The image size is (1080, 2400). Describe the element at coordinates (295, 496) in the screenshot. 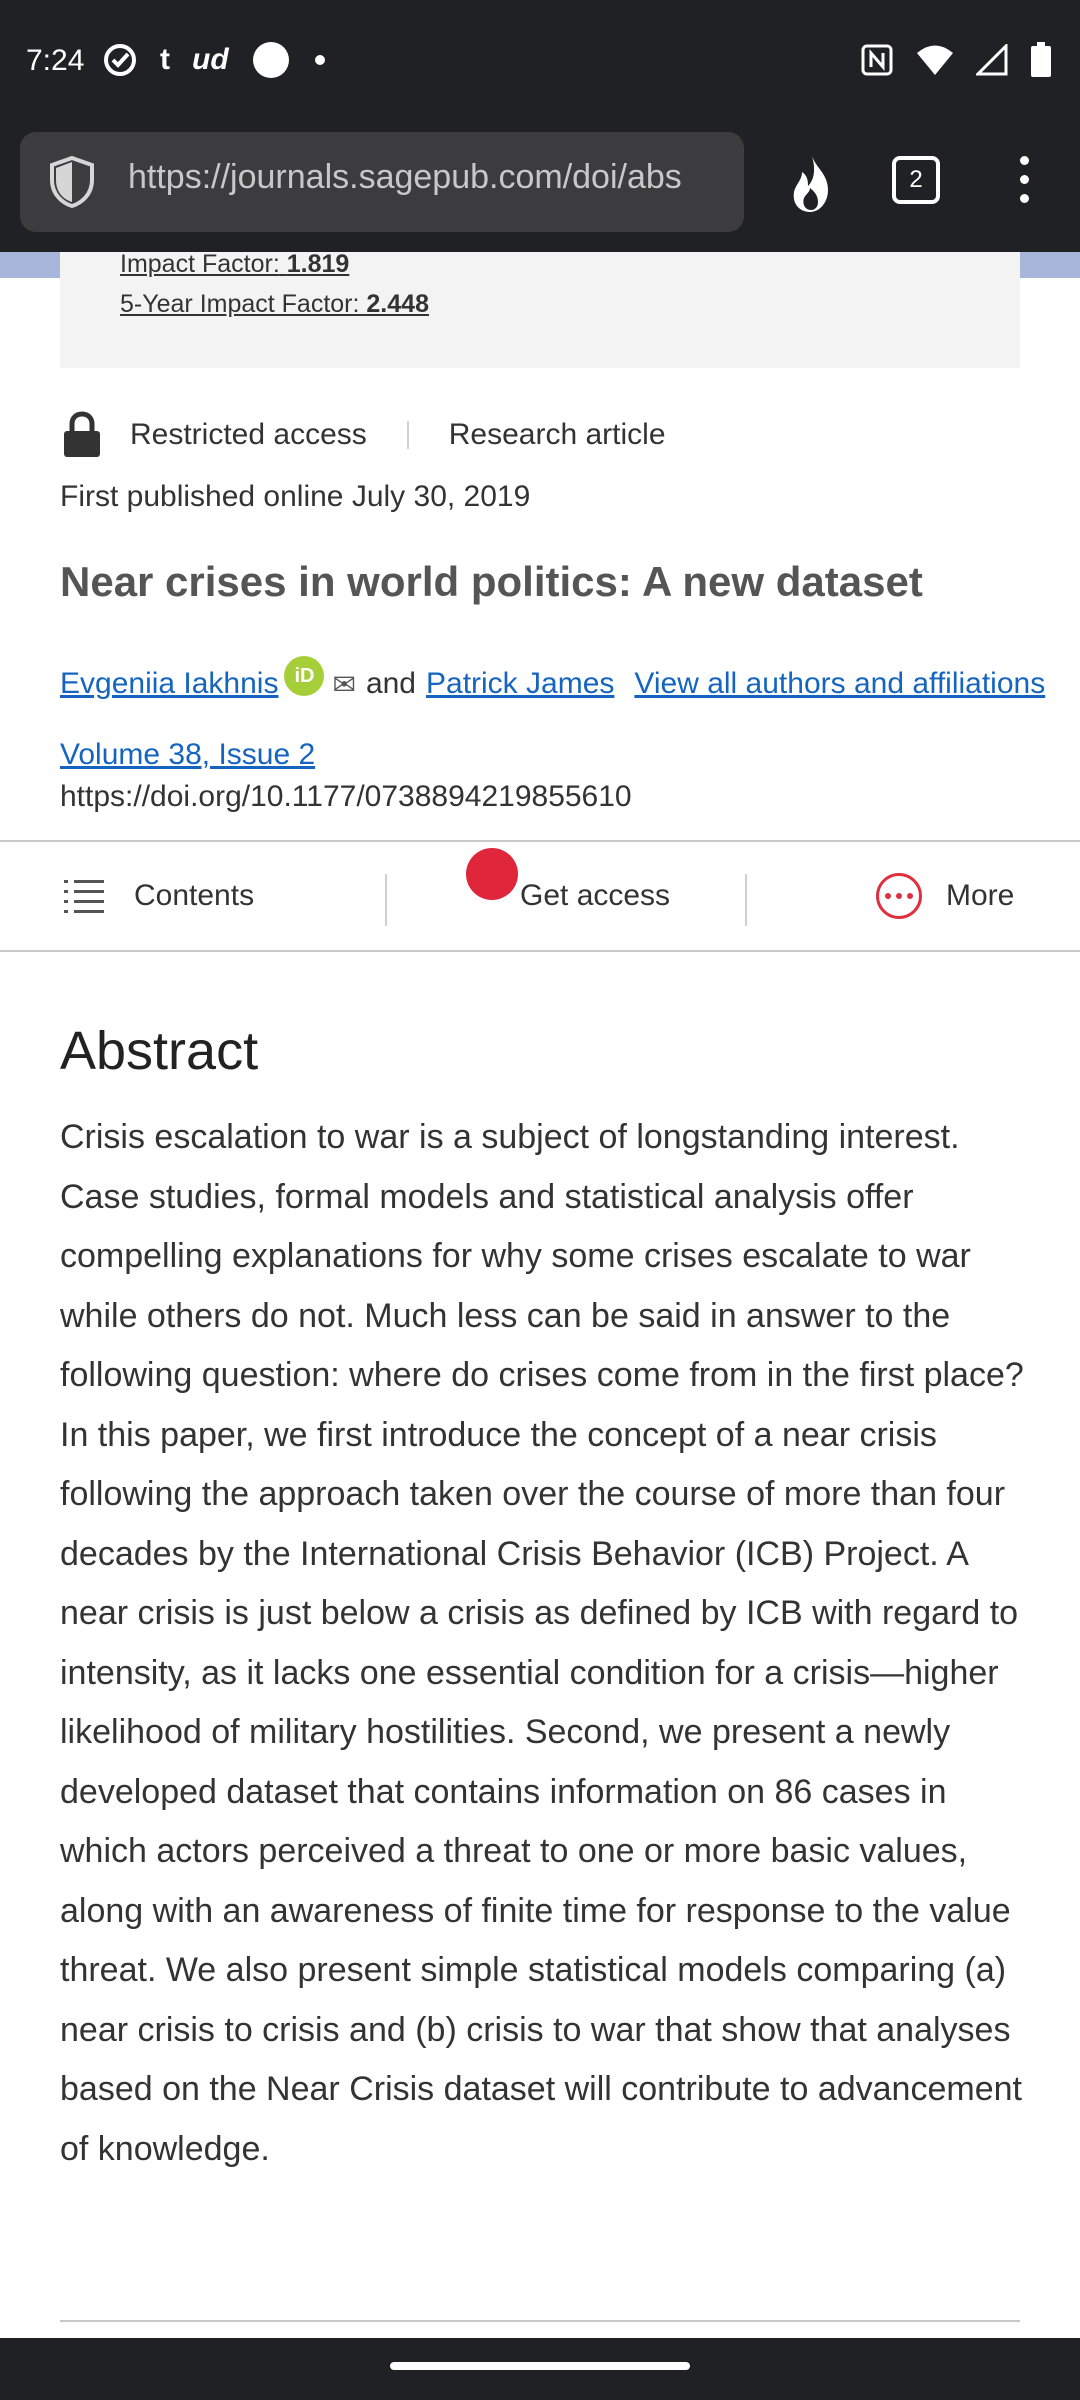

I see `published-date: First published online July 30, 2019` at that location.